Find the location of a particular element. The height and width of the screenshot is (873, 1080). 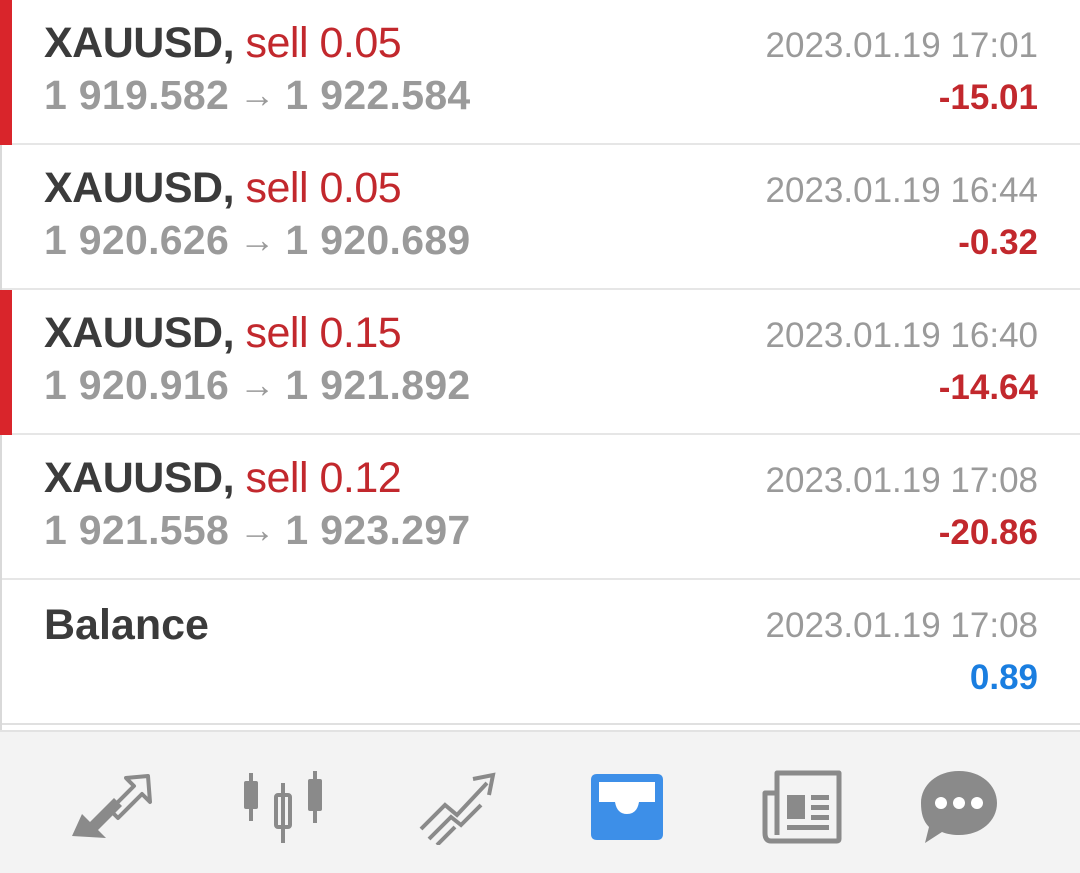

deal-time: 2023.01.19 16:44 is located at coordinates (901, 190).